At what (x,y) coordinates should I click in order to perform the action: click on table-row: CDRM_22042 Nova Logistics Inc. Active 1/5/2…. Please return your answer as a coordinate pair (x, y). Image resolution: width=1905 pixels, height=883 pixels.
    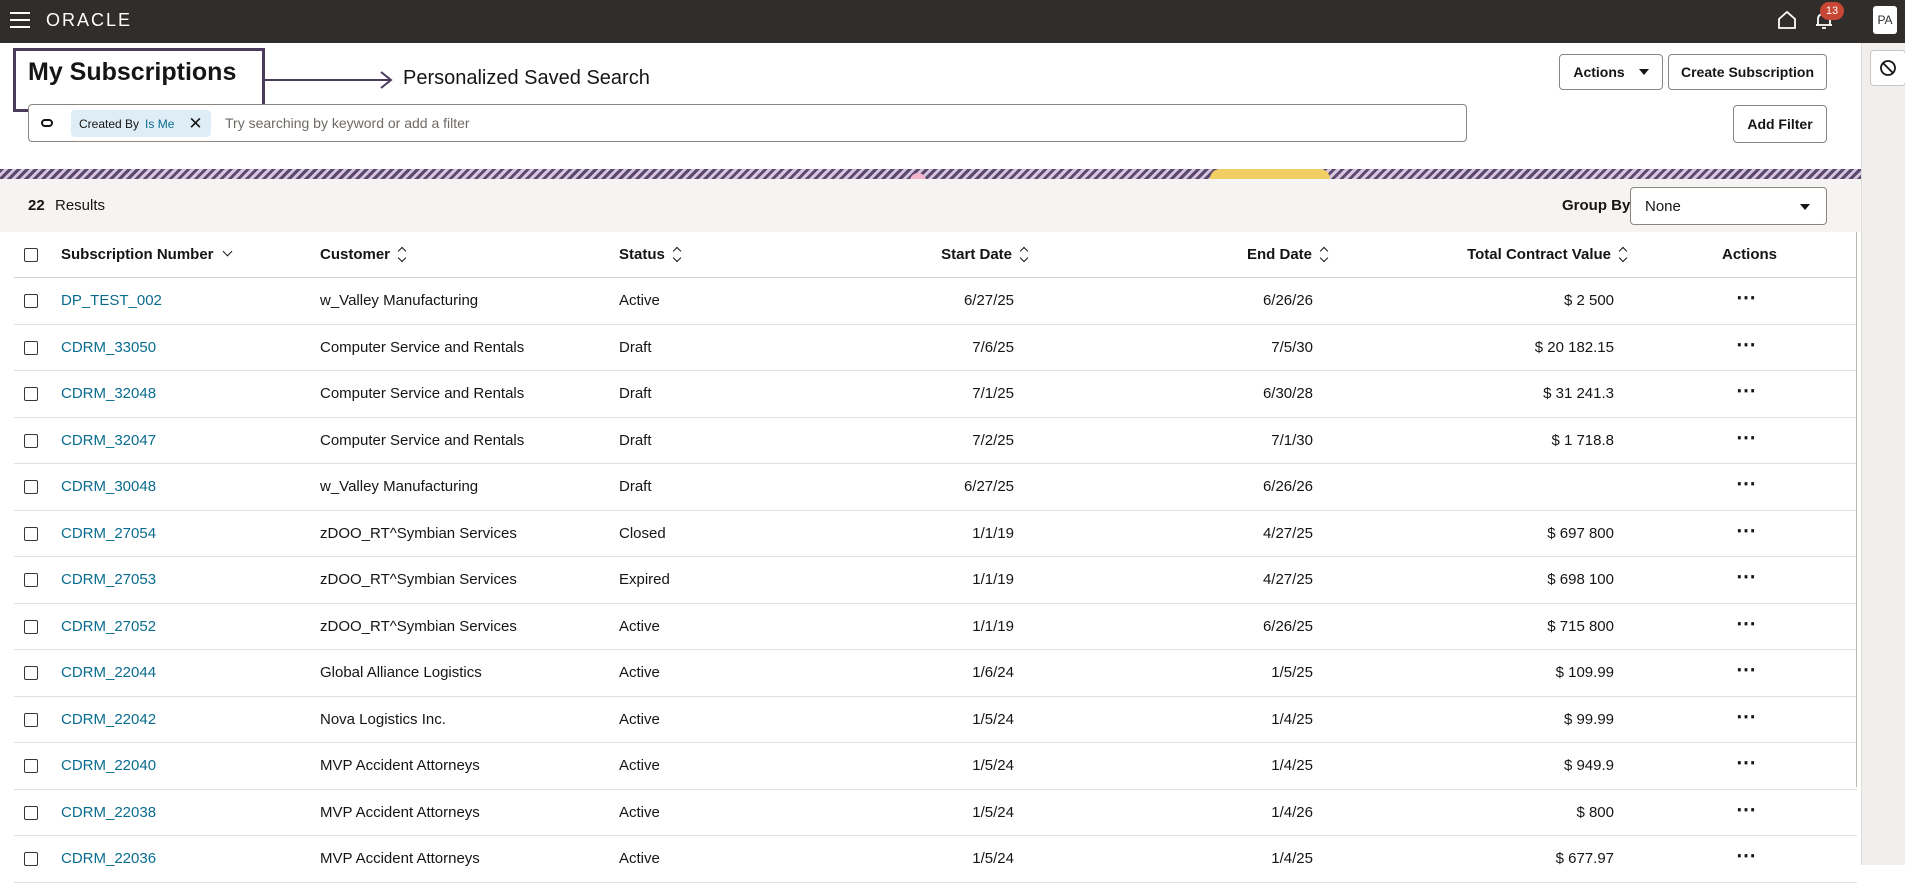
    Looking at the image, I should click on (935, 720).